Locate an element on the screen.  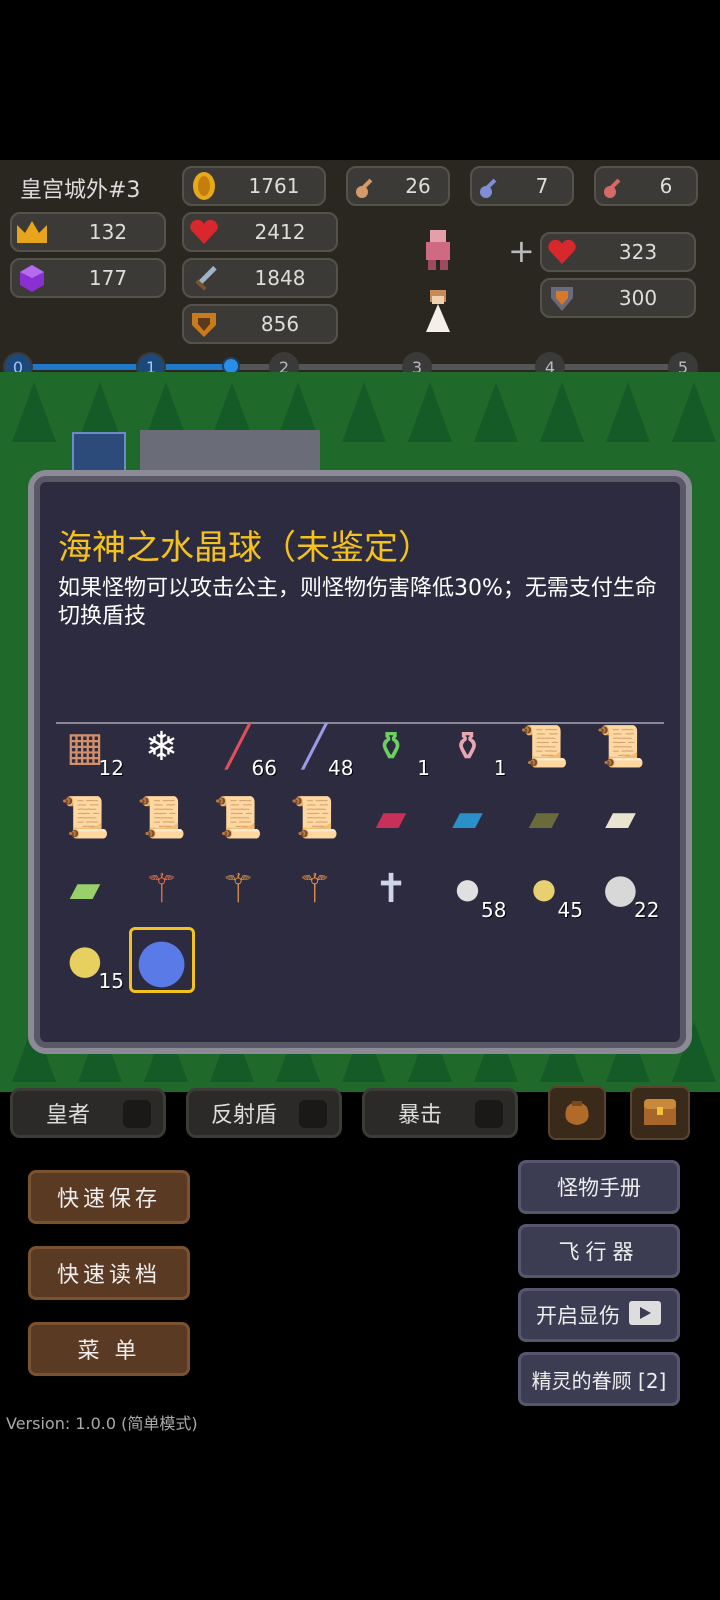
snowflake-crystal-icon: ❄ is located at coordinates (161, 747).